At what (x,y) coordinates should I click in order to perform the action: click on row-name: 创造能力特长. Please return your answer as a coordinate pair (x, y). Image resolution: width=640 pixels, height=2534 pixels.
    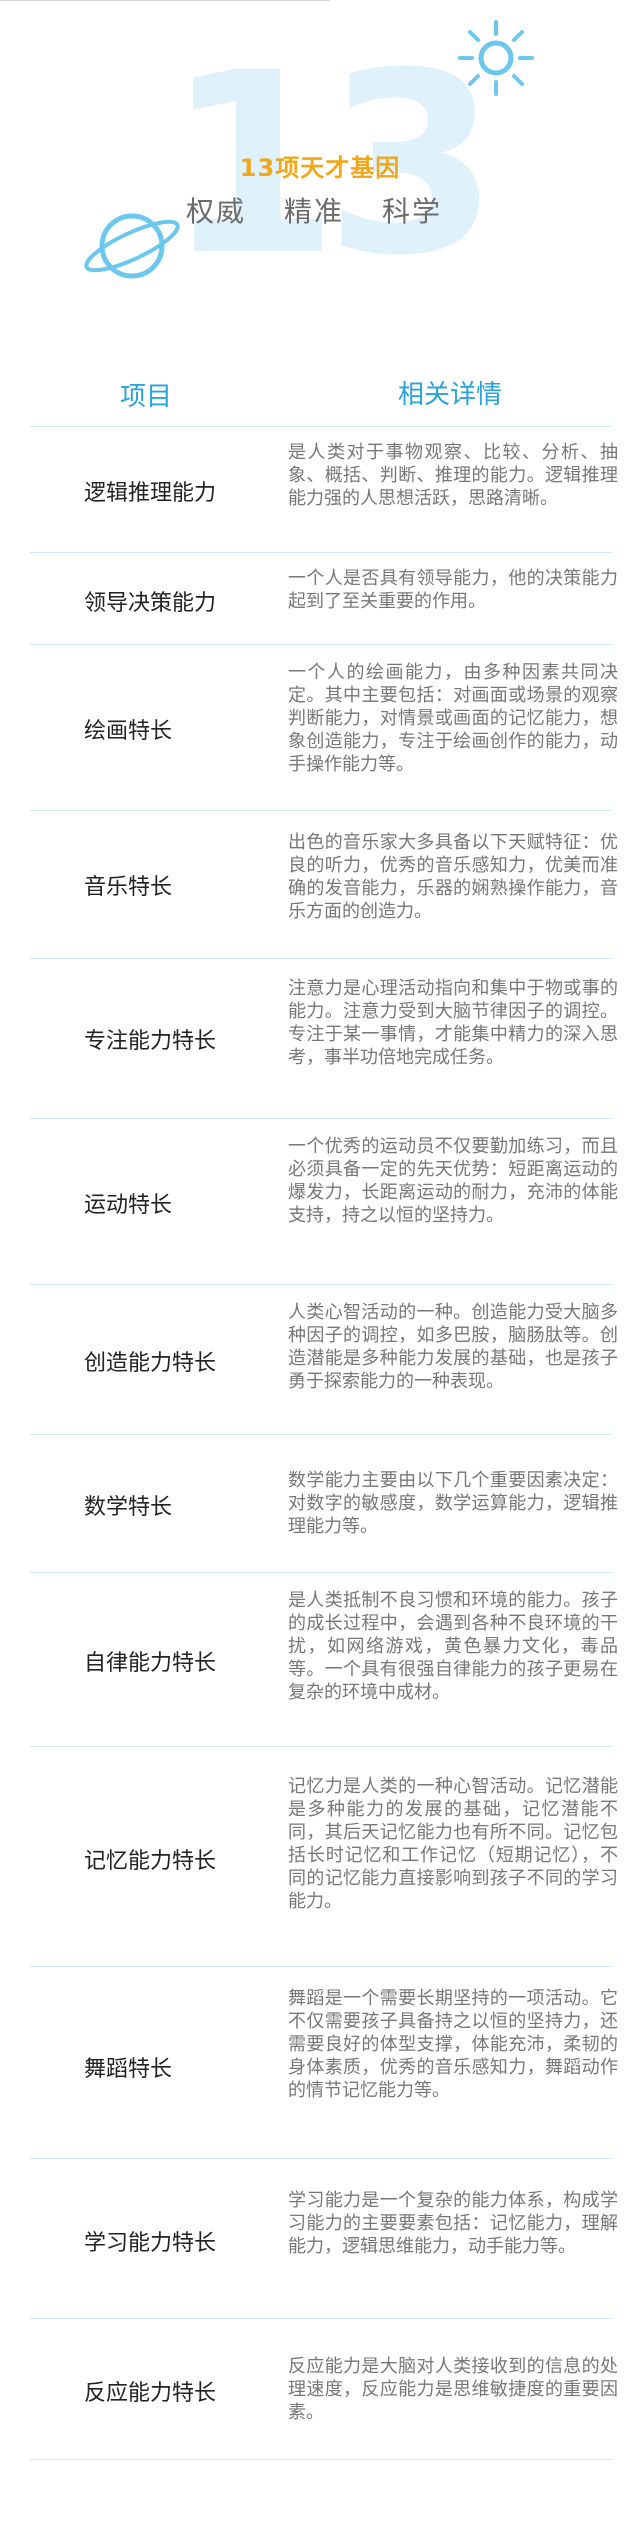
    Looking at the image, I should click on (150, 1363).